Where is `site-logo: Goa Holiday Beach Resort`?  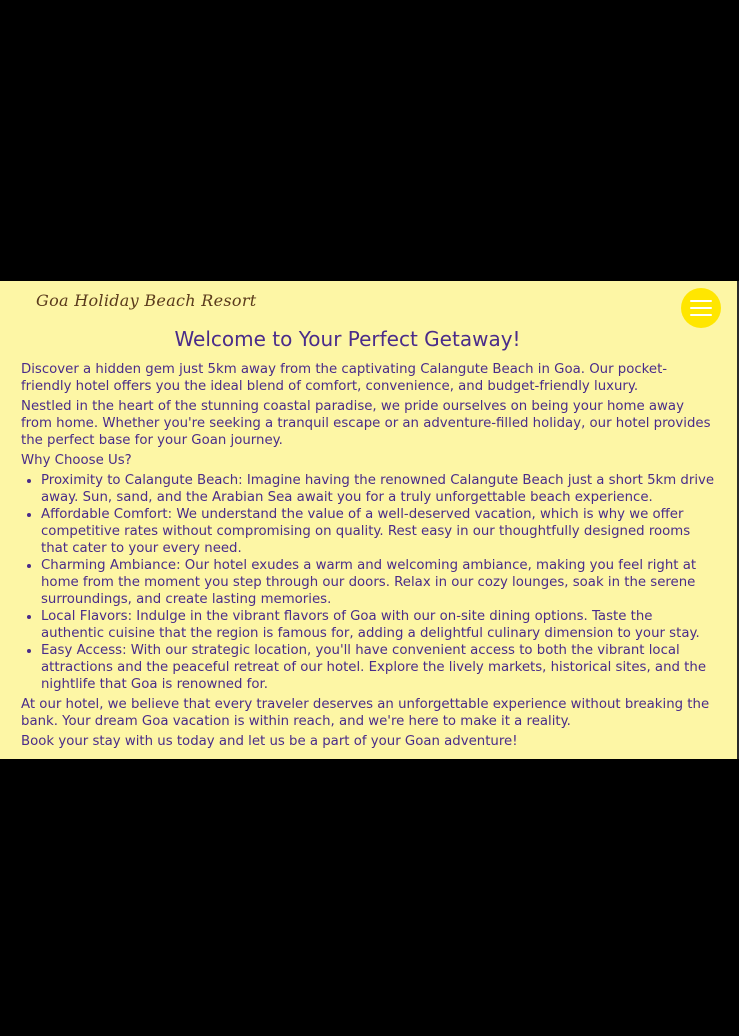
site-logo: Goa Holiday Beach Resort is located at coordinates (146, 300).